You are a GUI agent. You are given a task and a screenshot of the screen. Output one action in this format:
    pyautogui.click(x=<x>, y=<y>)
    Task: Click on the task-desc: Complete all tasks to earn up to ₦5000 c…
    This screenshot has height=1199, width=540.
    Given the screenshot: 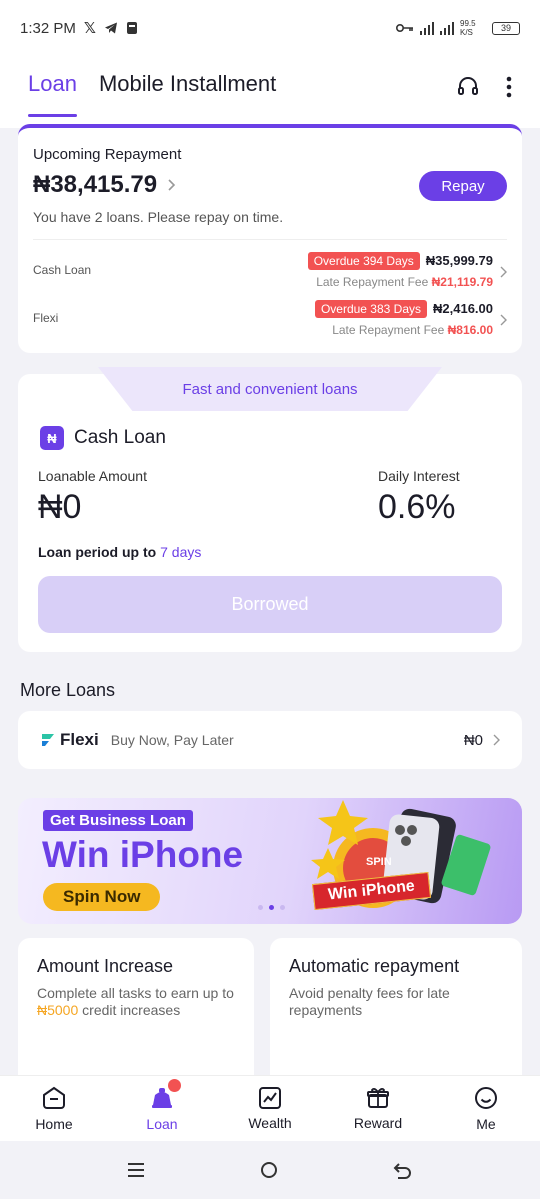 What is the action you would take?
    pyautogui.click(x=135, y=1001)
    